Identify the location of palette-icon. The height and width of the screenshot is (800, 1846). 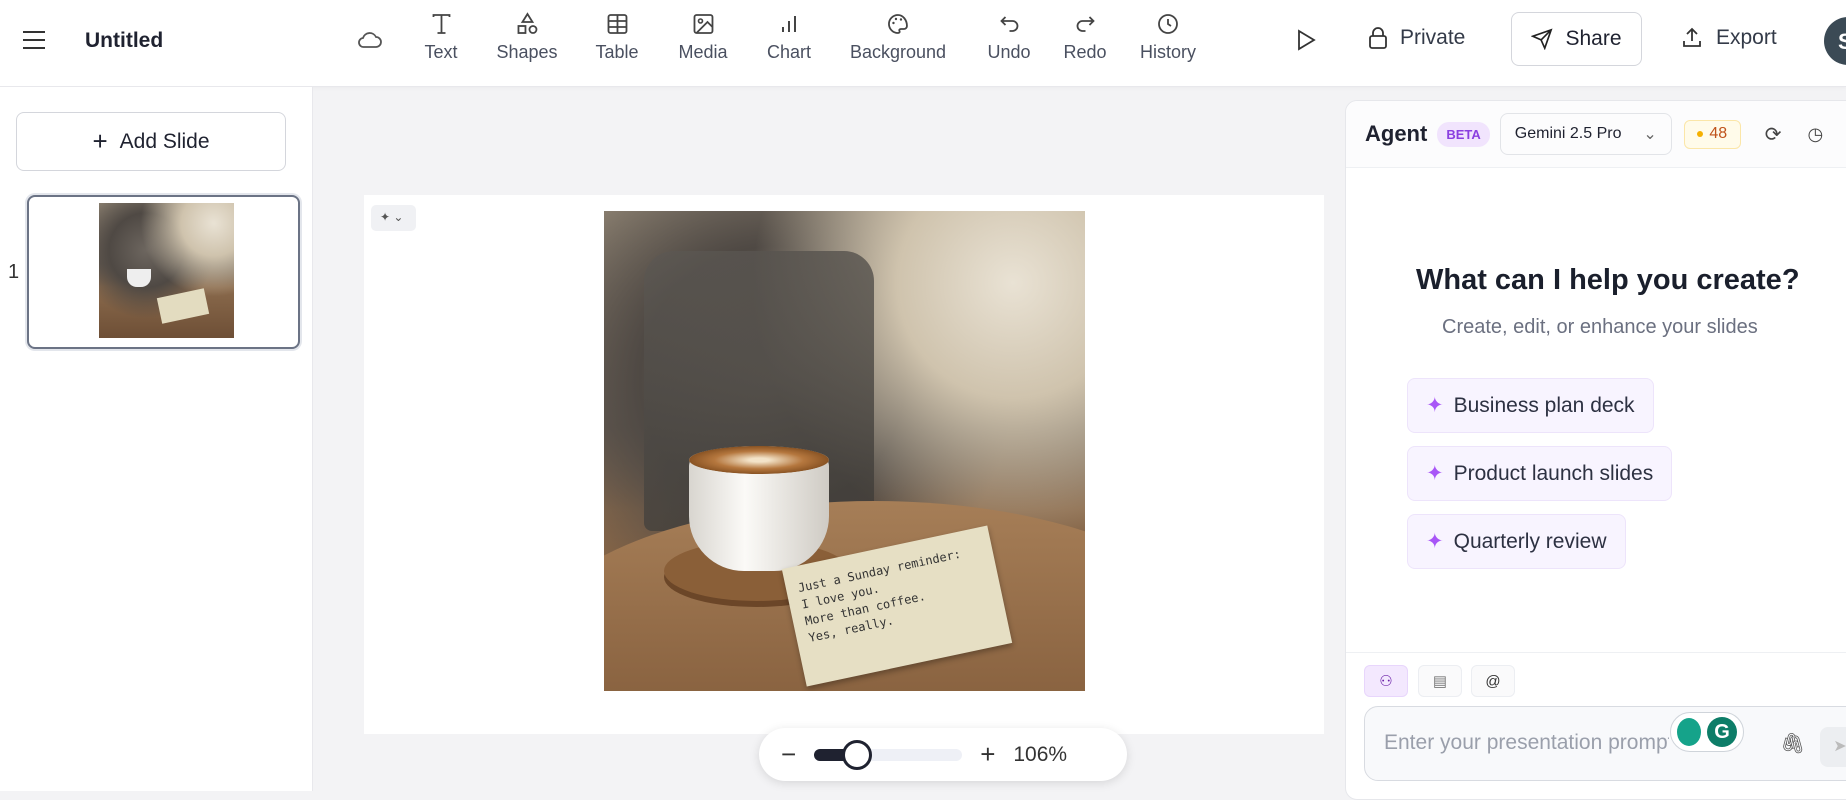
(898, 24).